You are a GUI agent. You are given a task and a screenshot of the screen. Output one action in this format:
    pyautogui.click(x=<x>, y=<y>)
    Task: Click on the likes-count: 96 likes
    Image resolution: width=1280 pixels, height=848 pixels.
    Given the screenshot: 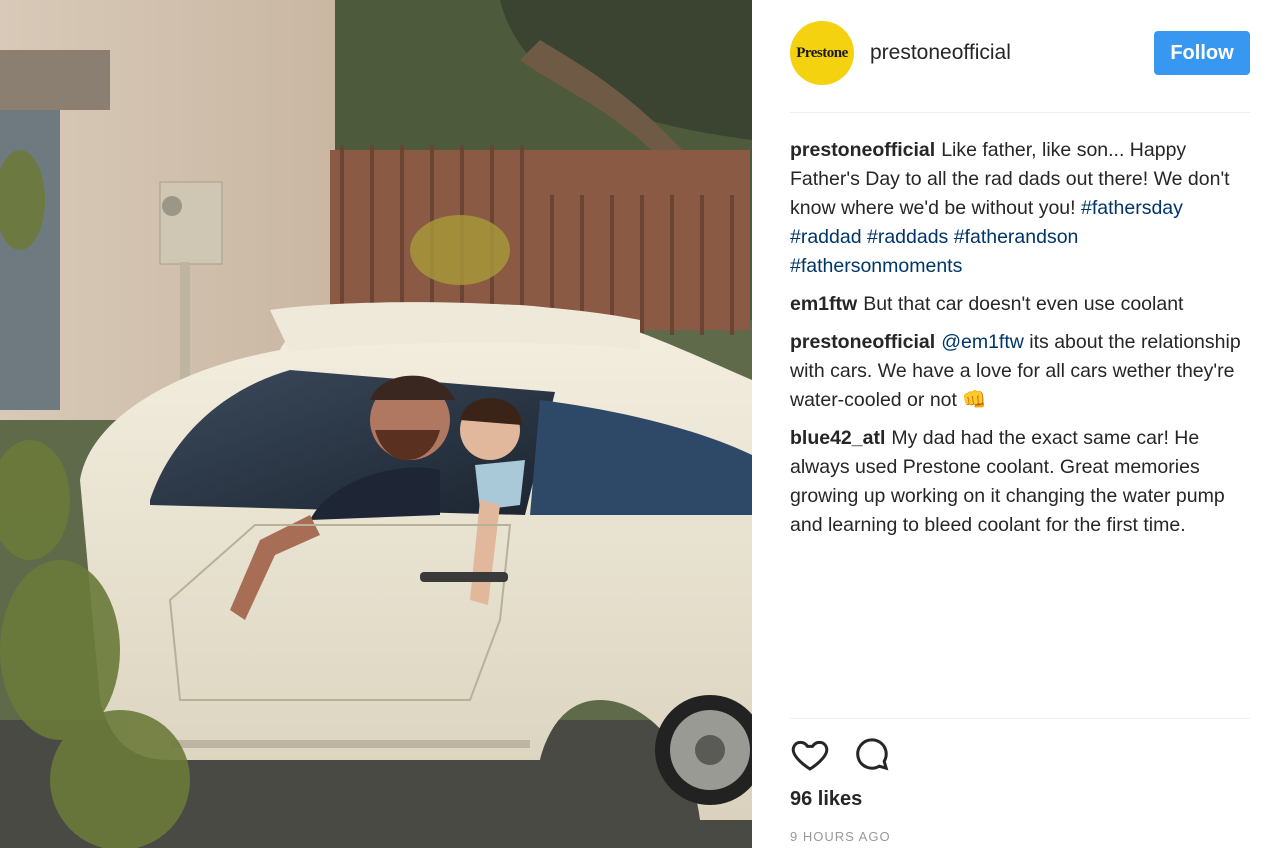 What is the action you would take?
    pyautogui.click(x=826, y=799)
    